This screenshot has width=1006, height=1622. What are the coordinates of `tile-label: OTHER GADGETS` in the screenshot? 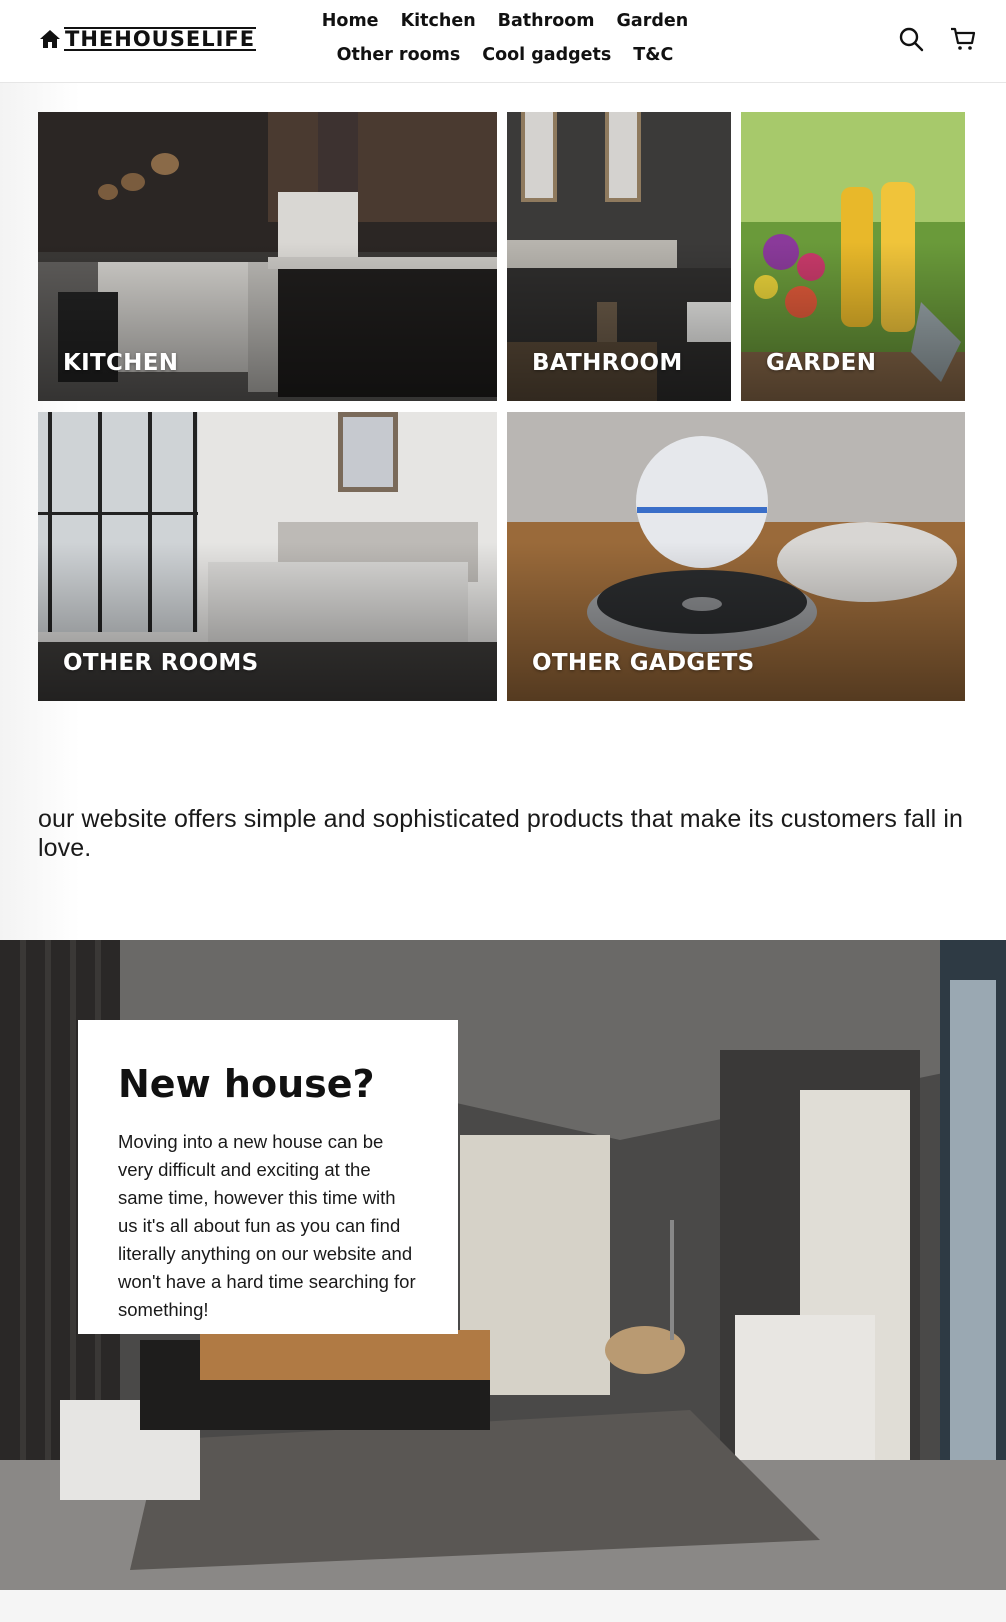 It's located at (643, 663).